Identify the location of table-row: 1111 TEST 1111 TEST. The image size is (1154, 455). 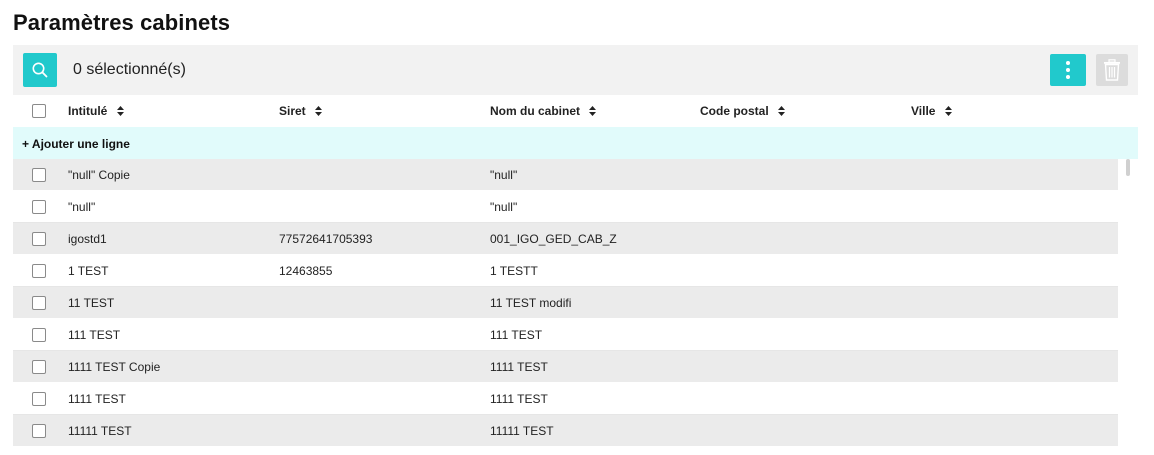
(565, 399).